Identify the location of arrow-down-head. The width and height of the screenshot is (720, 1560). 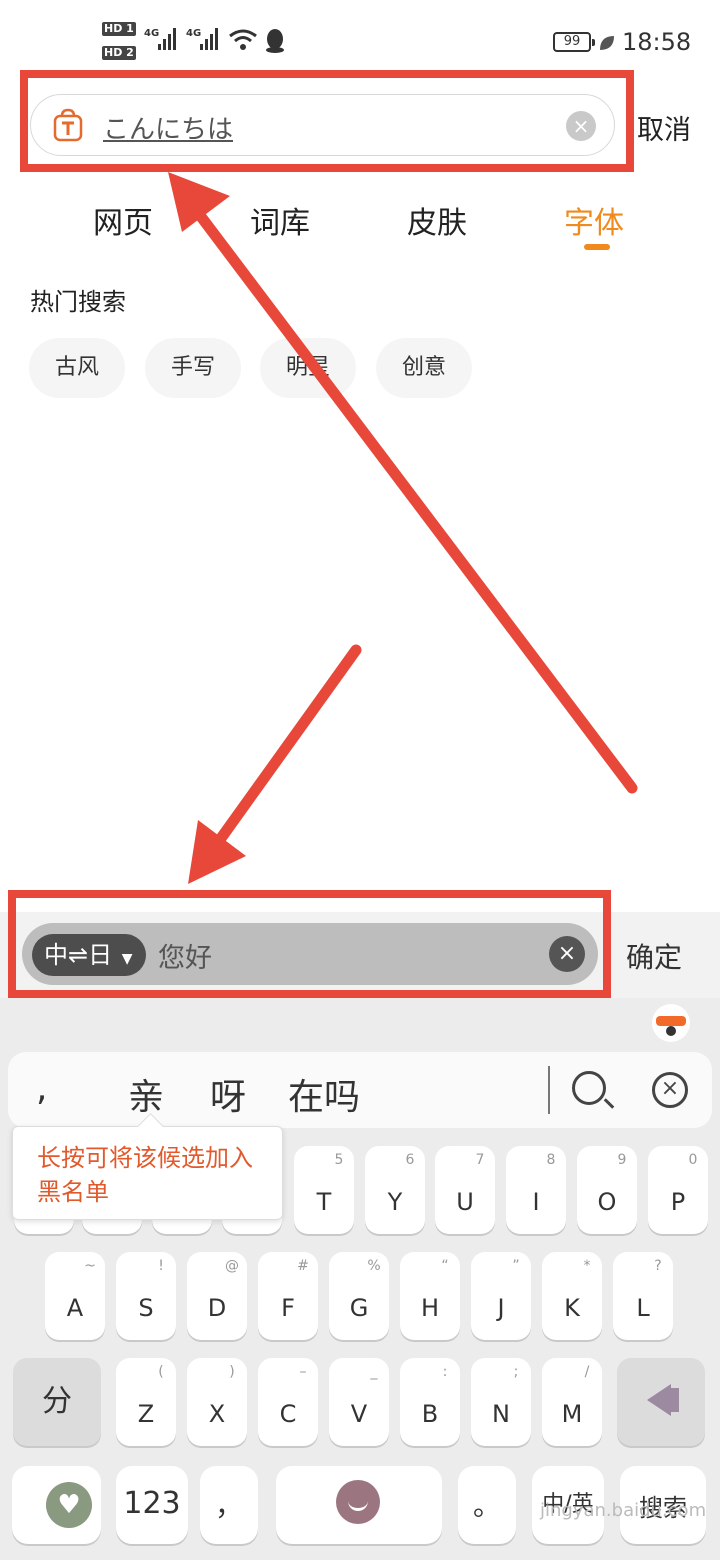
(217, 852).